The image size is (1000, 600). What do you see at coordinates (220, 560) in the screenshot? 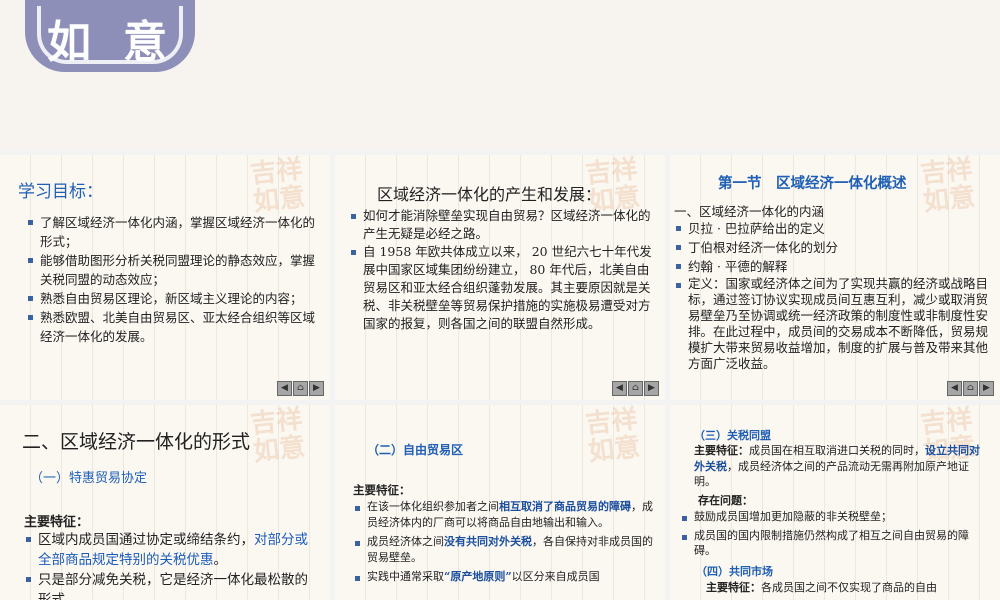
I see `item-text: 。` at bounding box center [220, 560].